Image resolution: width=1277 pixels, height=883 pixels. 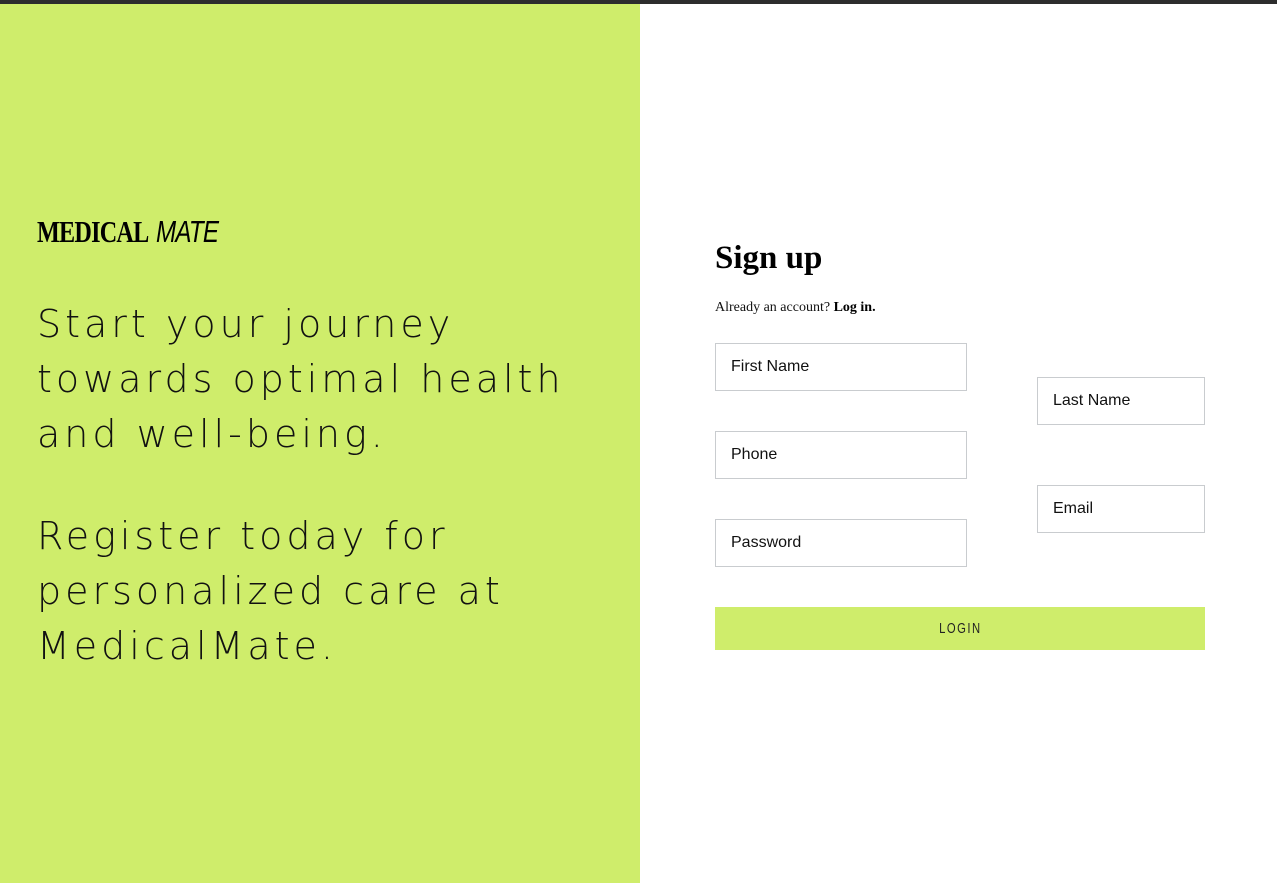 What do you see at coordinates (187, 231) in the screenshot?
I see `brand-logo-light: MATE` at bounding box center [187, 231].